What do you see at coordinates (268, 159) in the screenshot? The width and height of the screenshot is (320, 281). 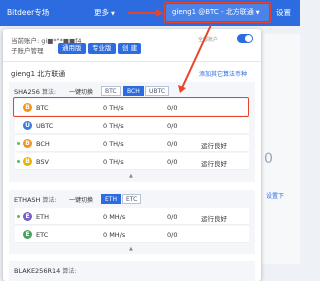 I see `background-stat-digit: 0` at bounding box center [268, 159].